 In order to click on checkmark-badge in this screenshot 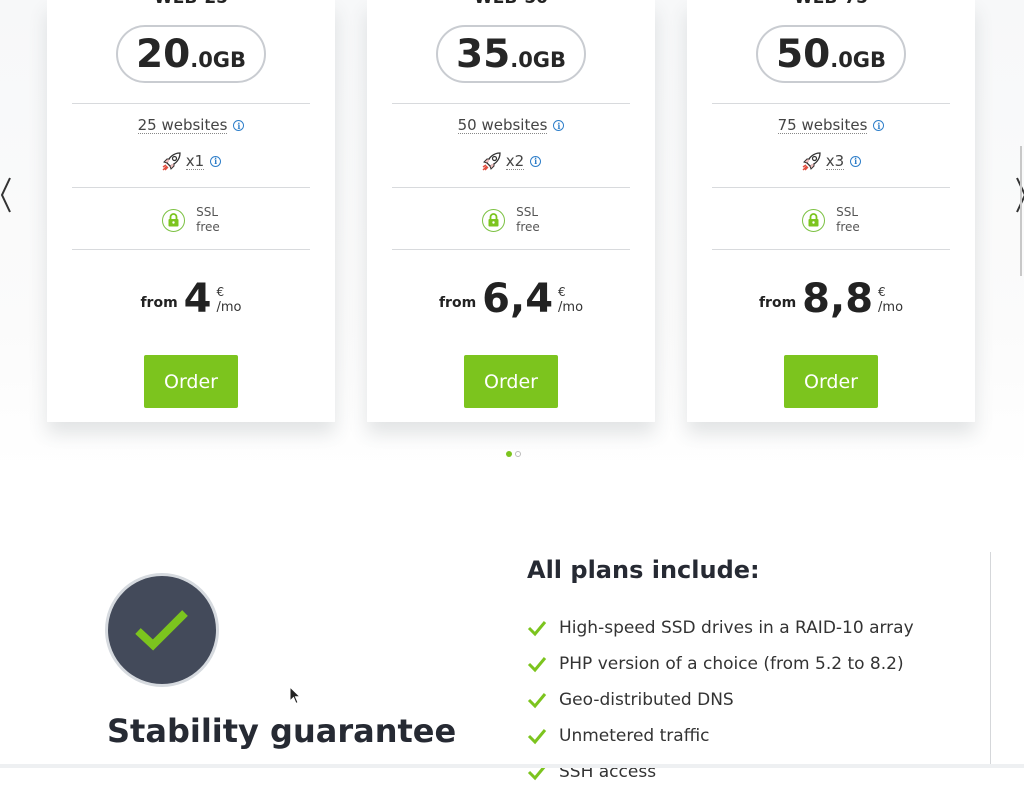, I will do `click(162, 630)`.